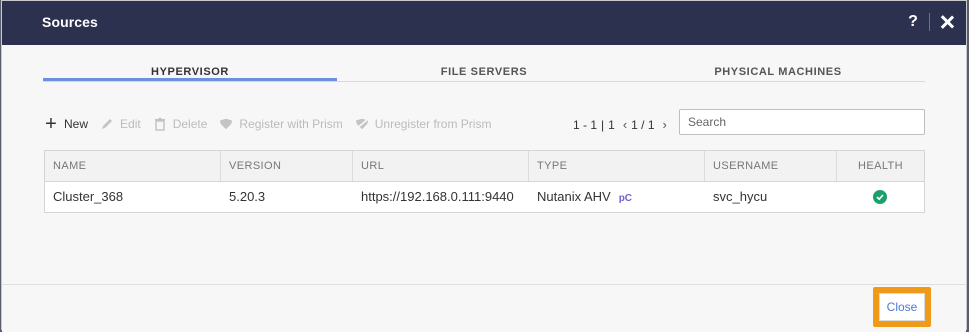  I want to click on new-button: + New, so click(66, 124).